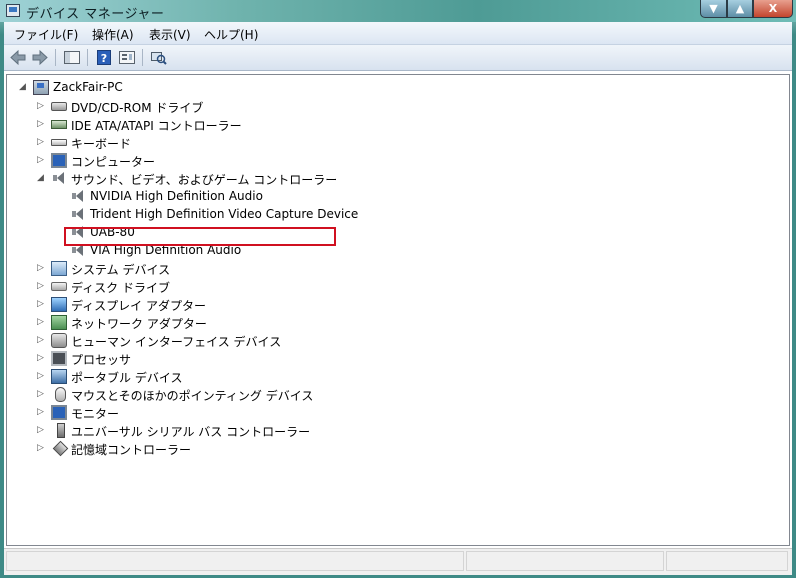 The height and width of the screenshot is (578, 796). What do you see at coordinates (59, 358) in the screenshot?
I see `processor-icon` at bounding box center [59, 358].